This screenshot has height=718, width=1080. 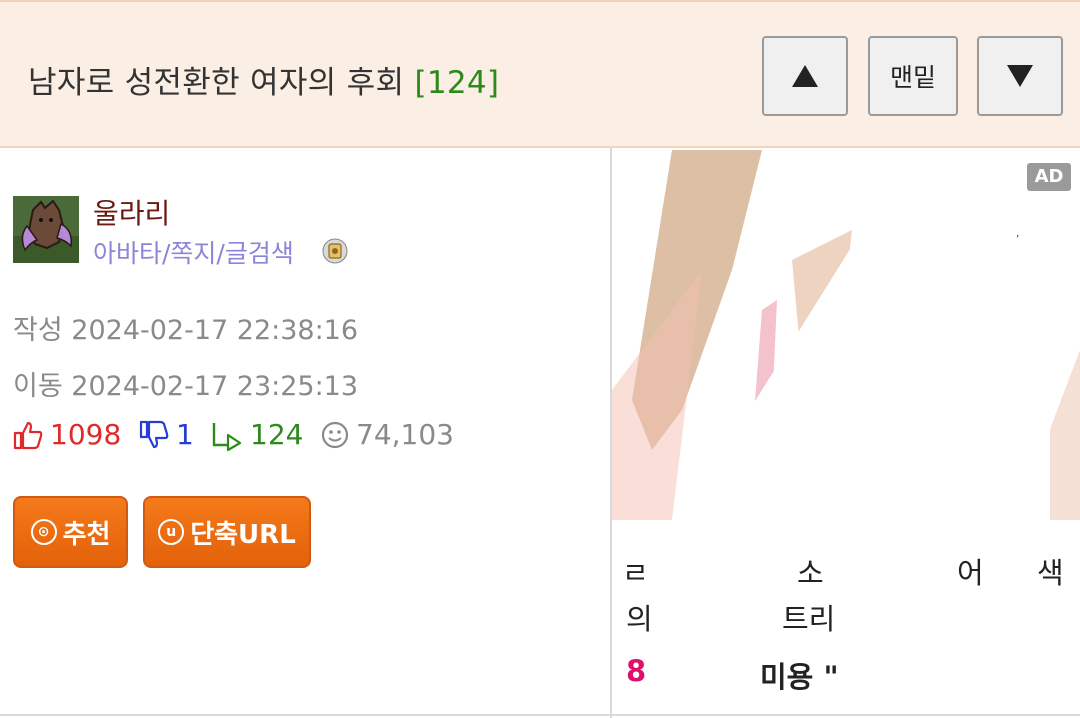 What do you see at coordinates (405, 434) in the screenshot?
I see `view-count: 74,103` at bounding box center [405, 434].